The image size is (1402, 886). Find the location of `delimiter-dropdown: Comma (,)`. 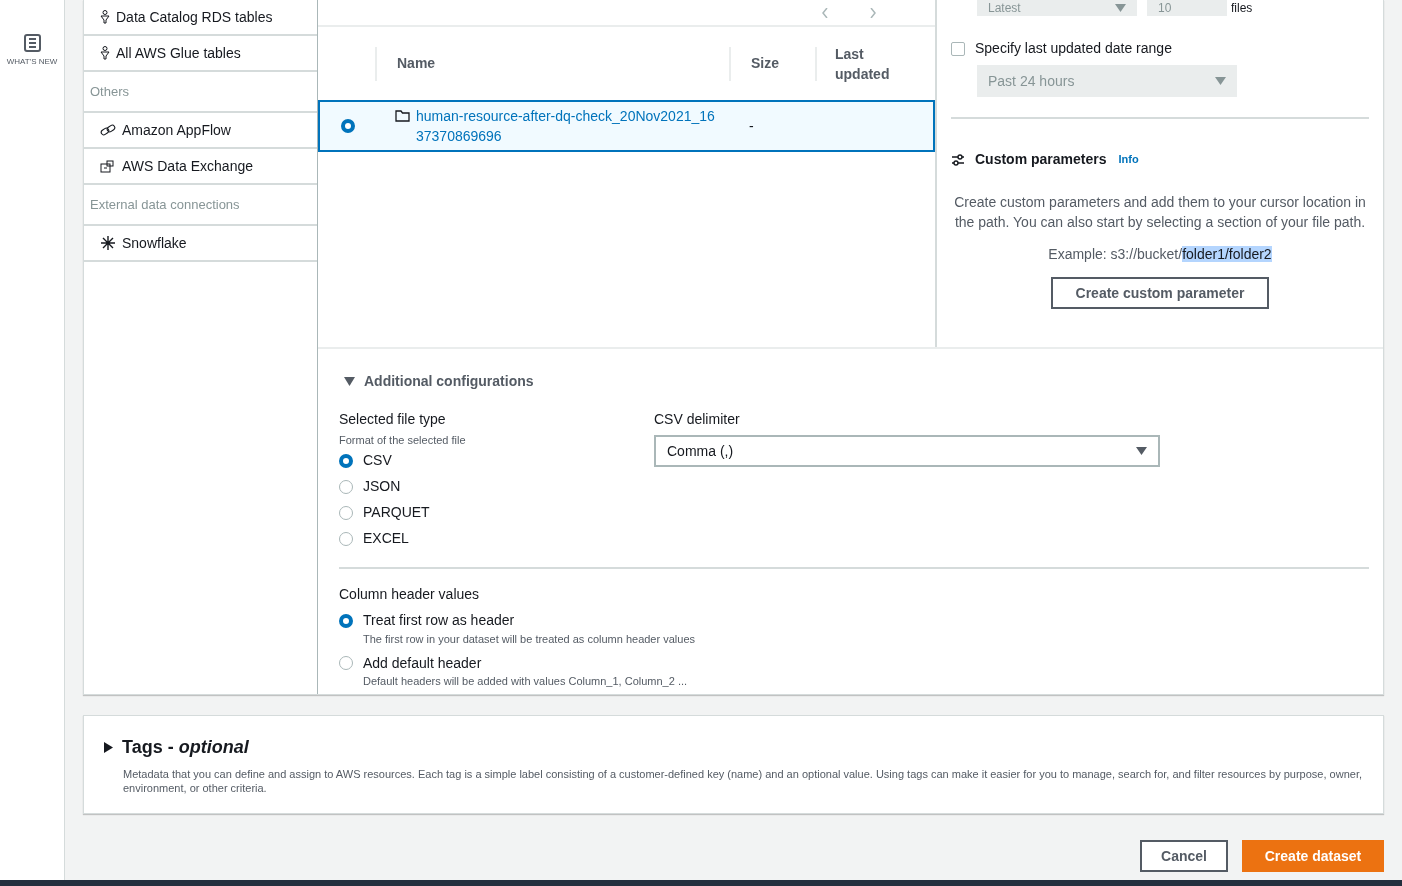

delimiter-dropdown: Comma (,) is located at coordinates (907, 451).